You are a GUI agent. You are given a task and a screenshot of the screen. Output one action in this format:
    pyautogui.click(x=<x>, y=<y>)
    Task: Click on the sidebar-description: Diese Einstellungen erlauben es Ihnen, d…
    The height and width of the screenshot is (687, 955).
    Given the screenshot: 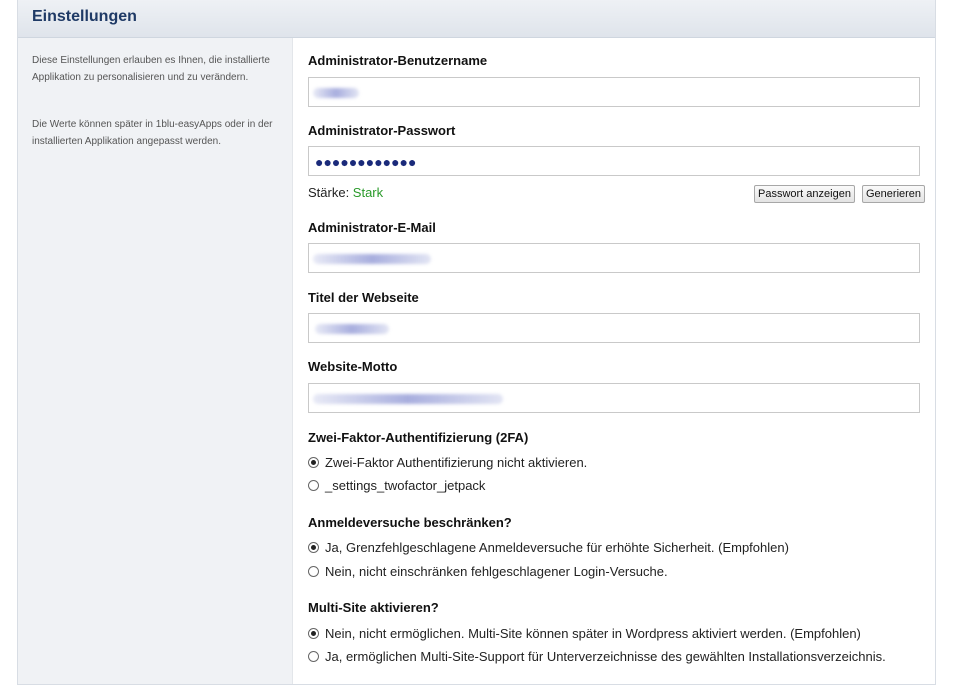 What is the action you would take?
    pyautogui.click(x=151, y=69)
    